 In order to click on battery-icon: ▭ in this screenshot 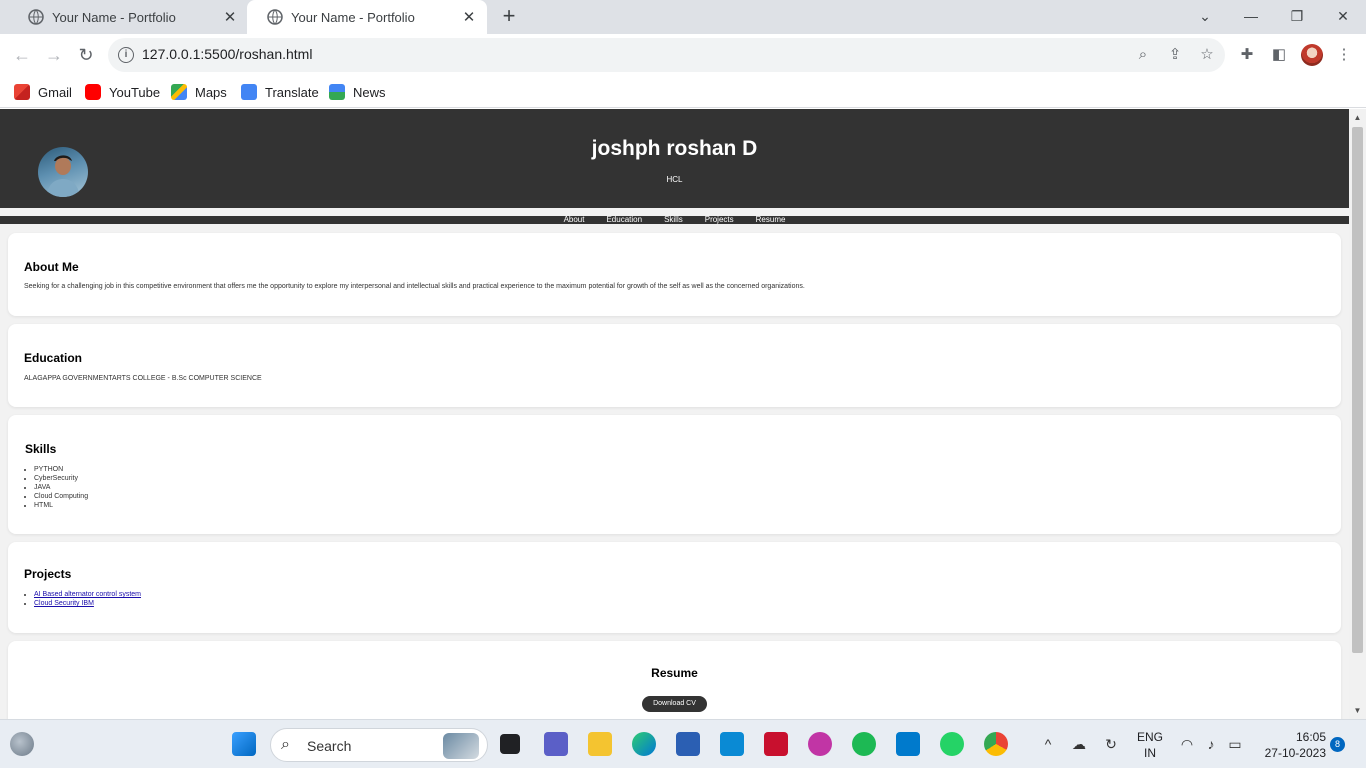, I will do `click(1235, 744)`.